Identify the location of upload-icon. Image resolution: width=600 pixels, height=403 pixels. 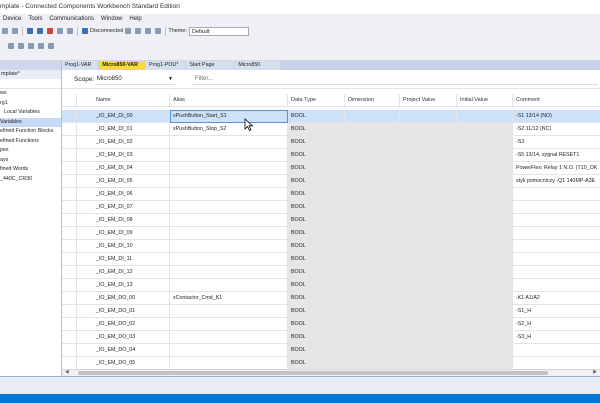
(138, 31).